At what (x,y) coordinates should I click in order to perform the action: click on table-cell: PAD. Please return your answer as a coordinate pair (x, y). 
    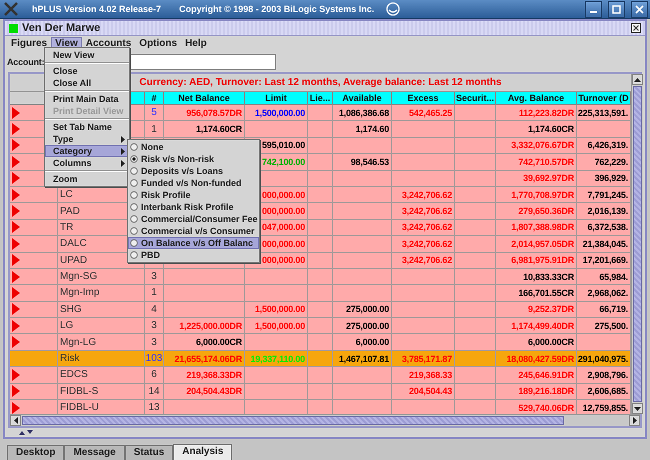
    Looking at the image, I should click on (70, 211).